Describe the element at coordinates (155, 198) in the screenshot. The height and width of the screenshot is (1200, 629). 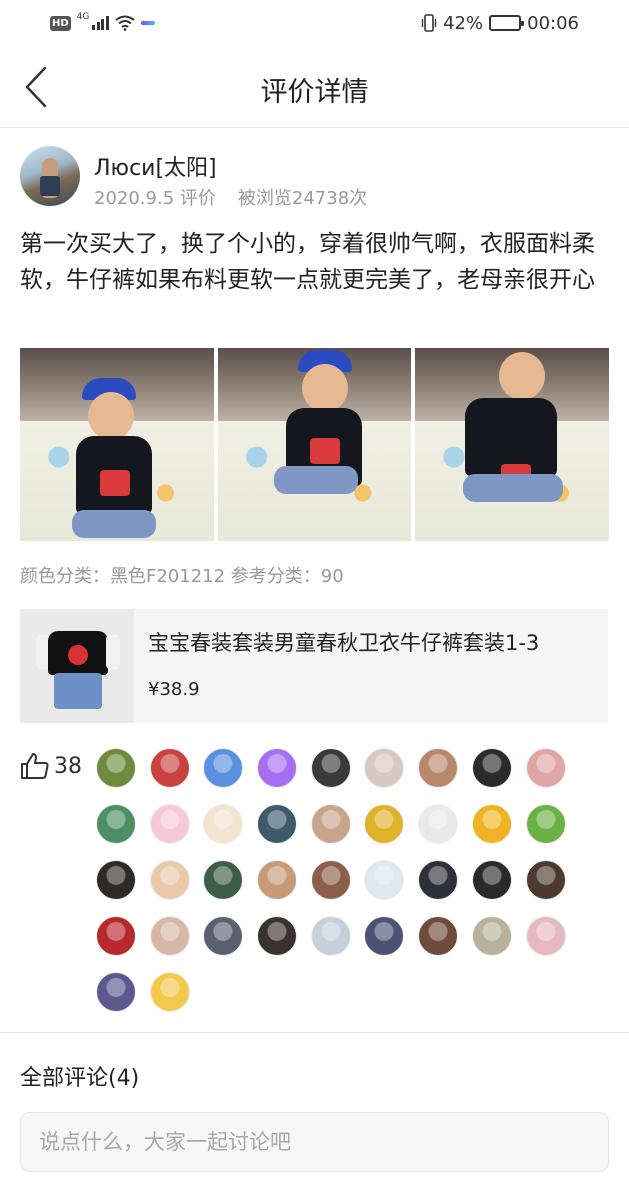
I see `review-date: 2020.9.5 评价` at that location.